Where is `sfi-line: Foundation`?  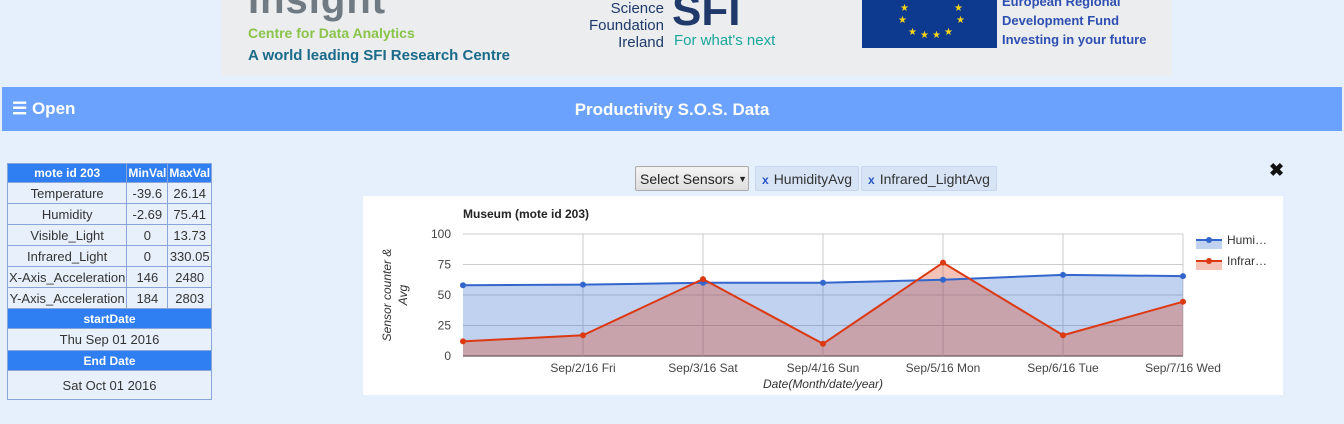 sfi-line: Foundation is located at coordinates (626, 25).